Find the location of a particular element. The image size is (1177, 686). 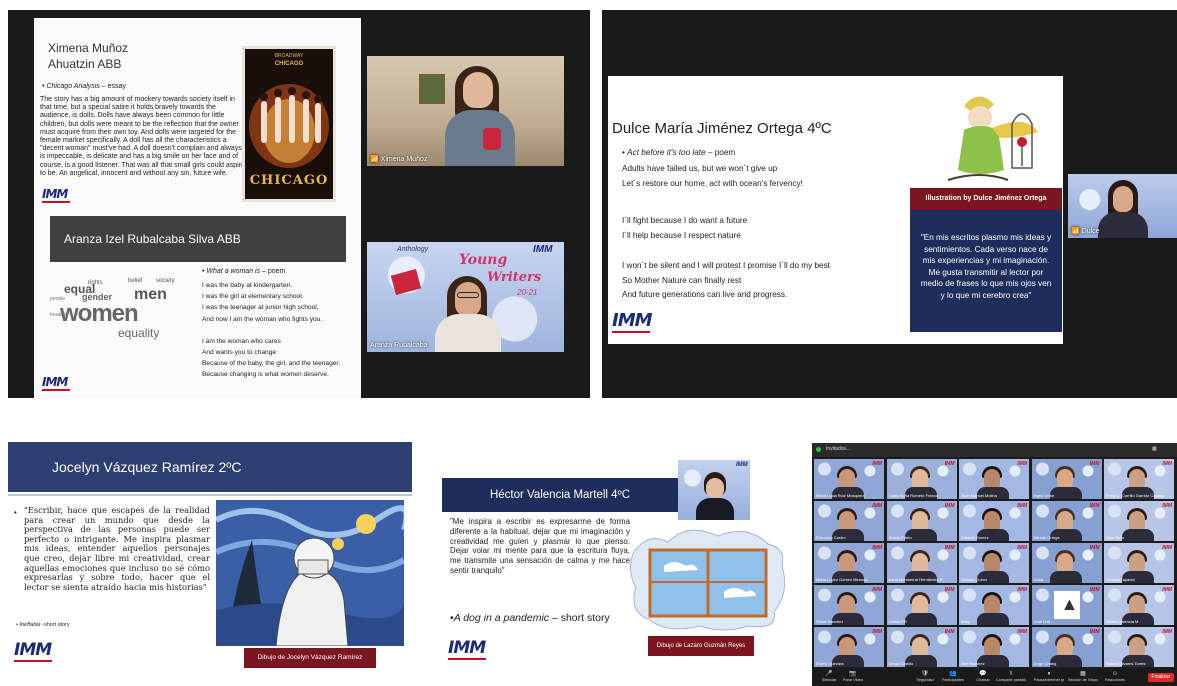

participant-tile: IMM Oscar Sanchez is located at coordinates (849, 605).